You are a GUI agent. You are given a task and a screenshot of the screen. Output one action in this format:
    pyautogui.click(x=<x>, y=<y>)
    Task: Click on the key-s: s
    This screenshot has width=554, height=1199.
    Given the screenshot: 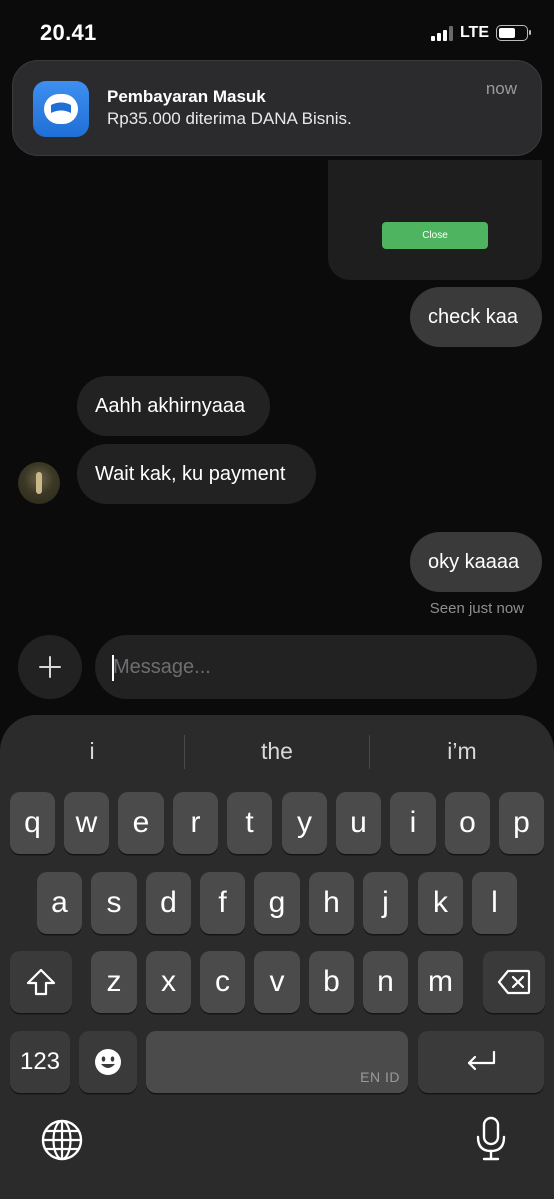 What is the action you would take?
    pyautogui.click(x=114, y=903)
    